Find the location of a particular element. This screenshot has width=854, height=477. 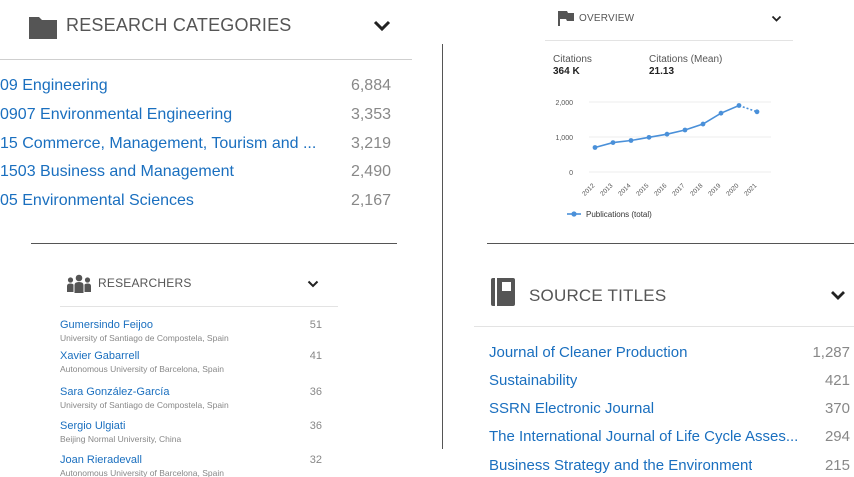

stat-value: 21.13 is located at coordinates (662, 71).